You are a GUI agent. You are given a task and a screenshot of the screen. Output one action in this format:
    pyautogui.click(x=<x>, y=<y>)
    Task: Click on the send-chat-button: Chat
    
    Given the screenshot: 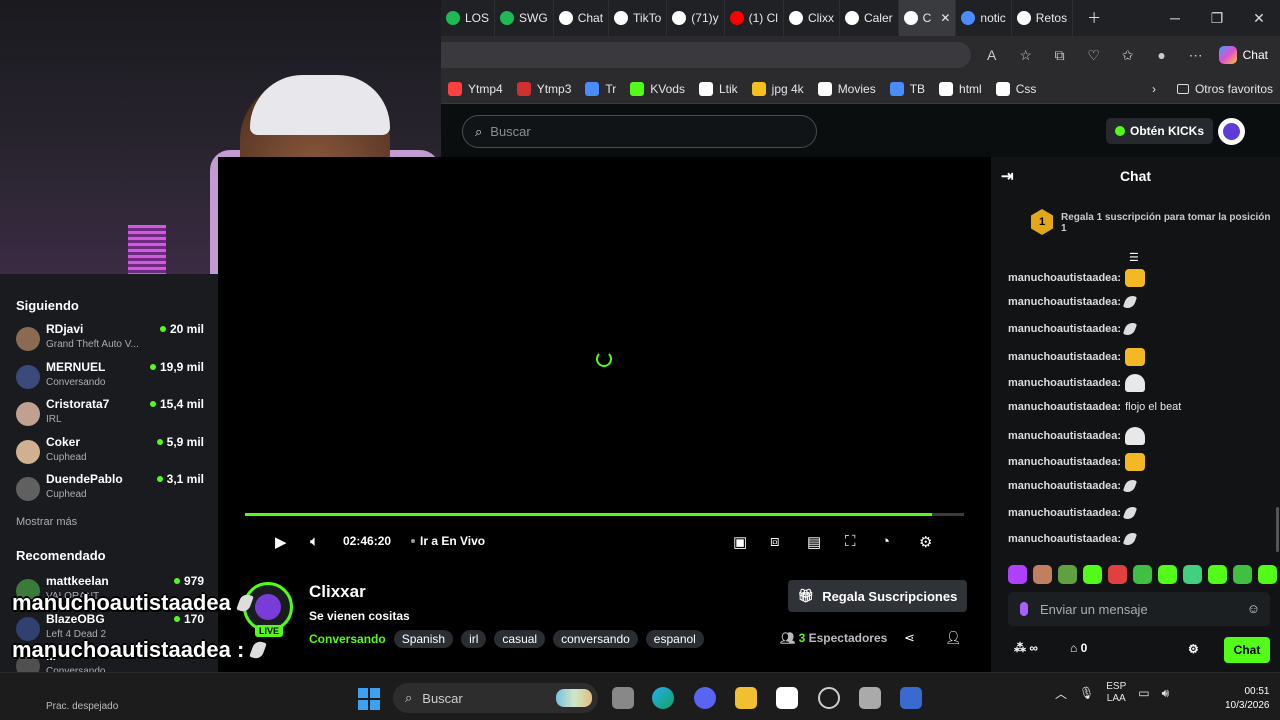 What is the action you would take?
    pyautogui.click(x=1247, y=650)
    